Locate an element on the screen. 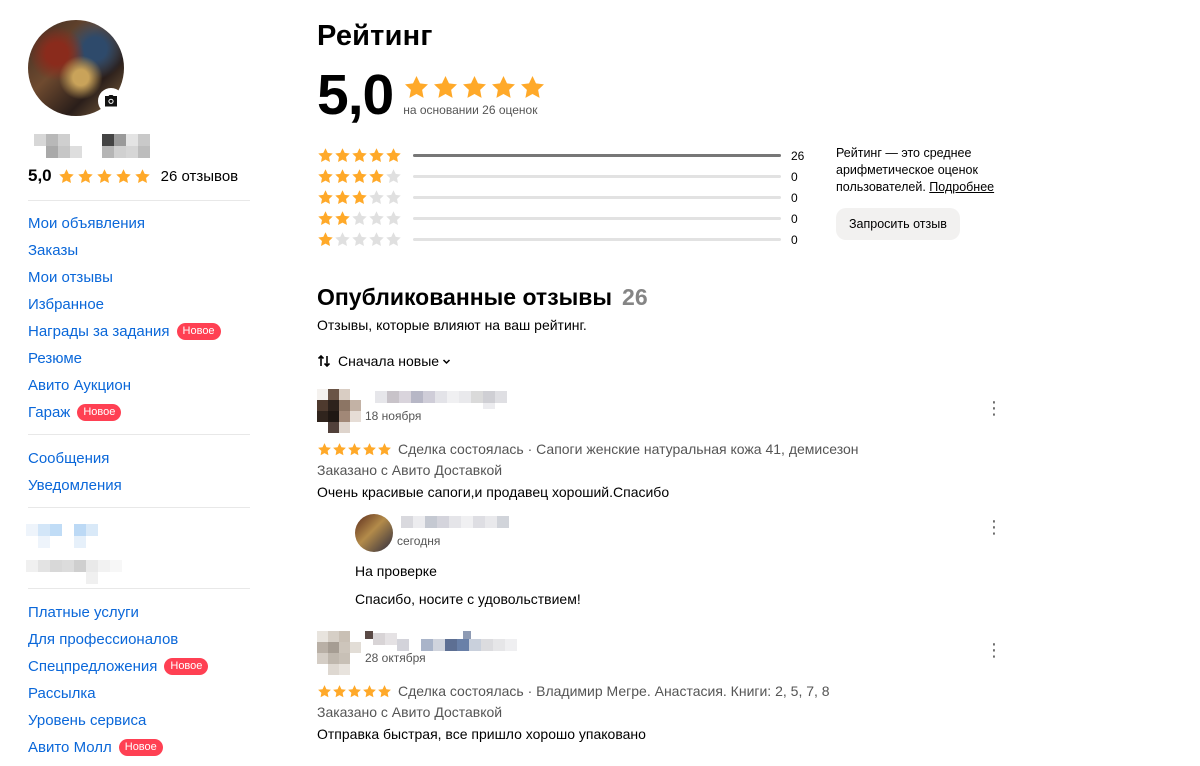  sidebar-link: Избранное is located at coordinates (66, 304).